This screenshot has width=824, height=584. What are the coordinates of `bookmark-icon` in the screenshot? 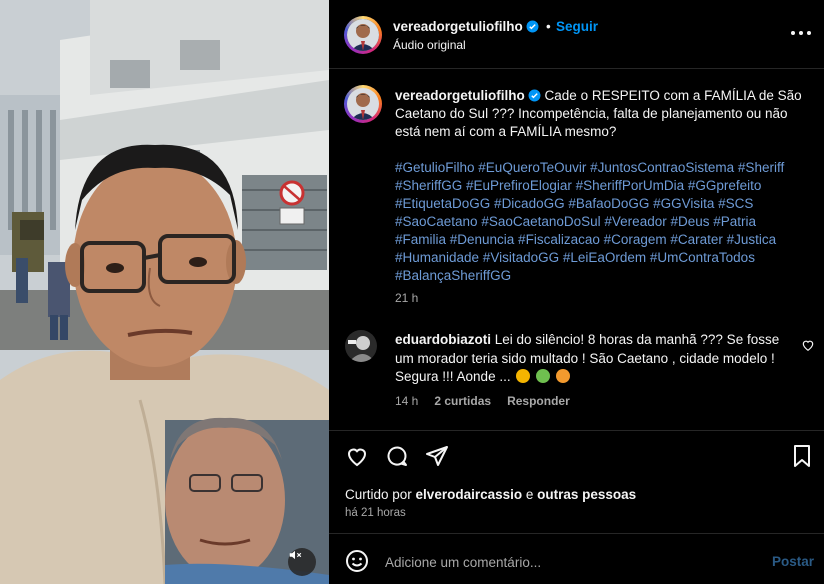 It's located at (802, 456).